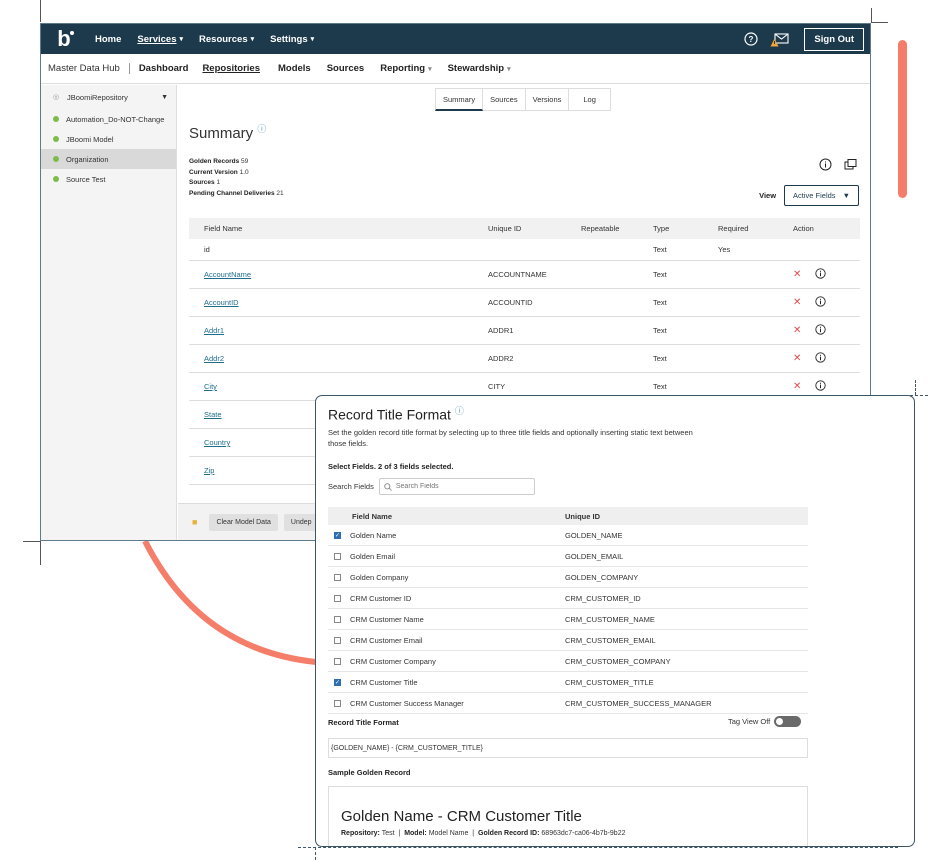 This screenshot has width=938, height=860. Describe the element at coordinates (213, 172) in the screenshot. I see `stat-label: Current Version` at that location.